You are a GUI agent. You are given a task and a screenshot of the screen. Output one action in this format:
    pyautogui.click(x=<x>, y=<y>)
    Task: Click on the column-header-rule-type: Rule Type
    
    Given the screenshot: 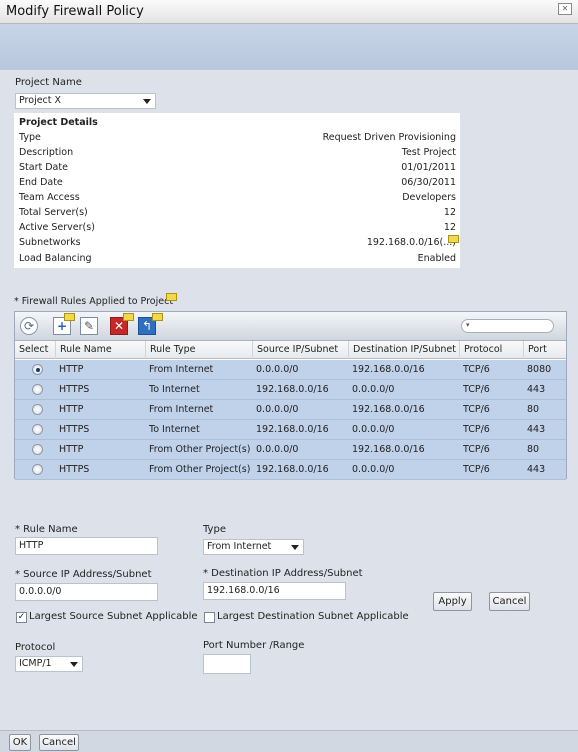 What is the action you would take?
    pyautogui.click(x=198, y=350)
    